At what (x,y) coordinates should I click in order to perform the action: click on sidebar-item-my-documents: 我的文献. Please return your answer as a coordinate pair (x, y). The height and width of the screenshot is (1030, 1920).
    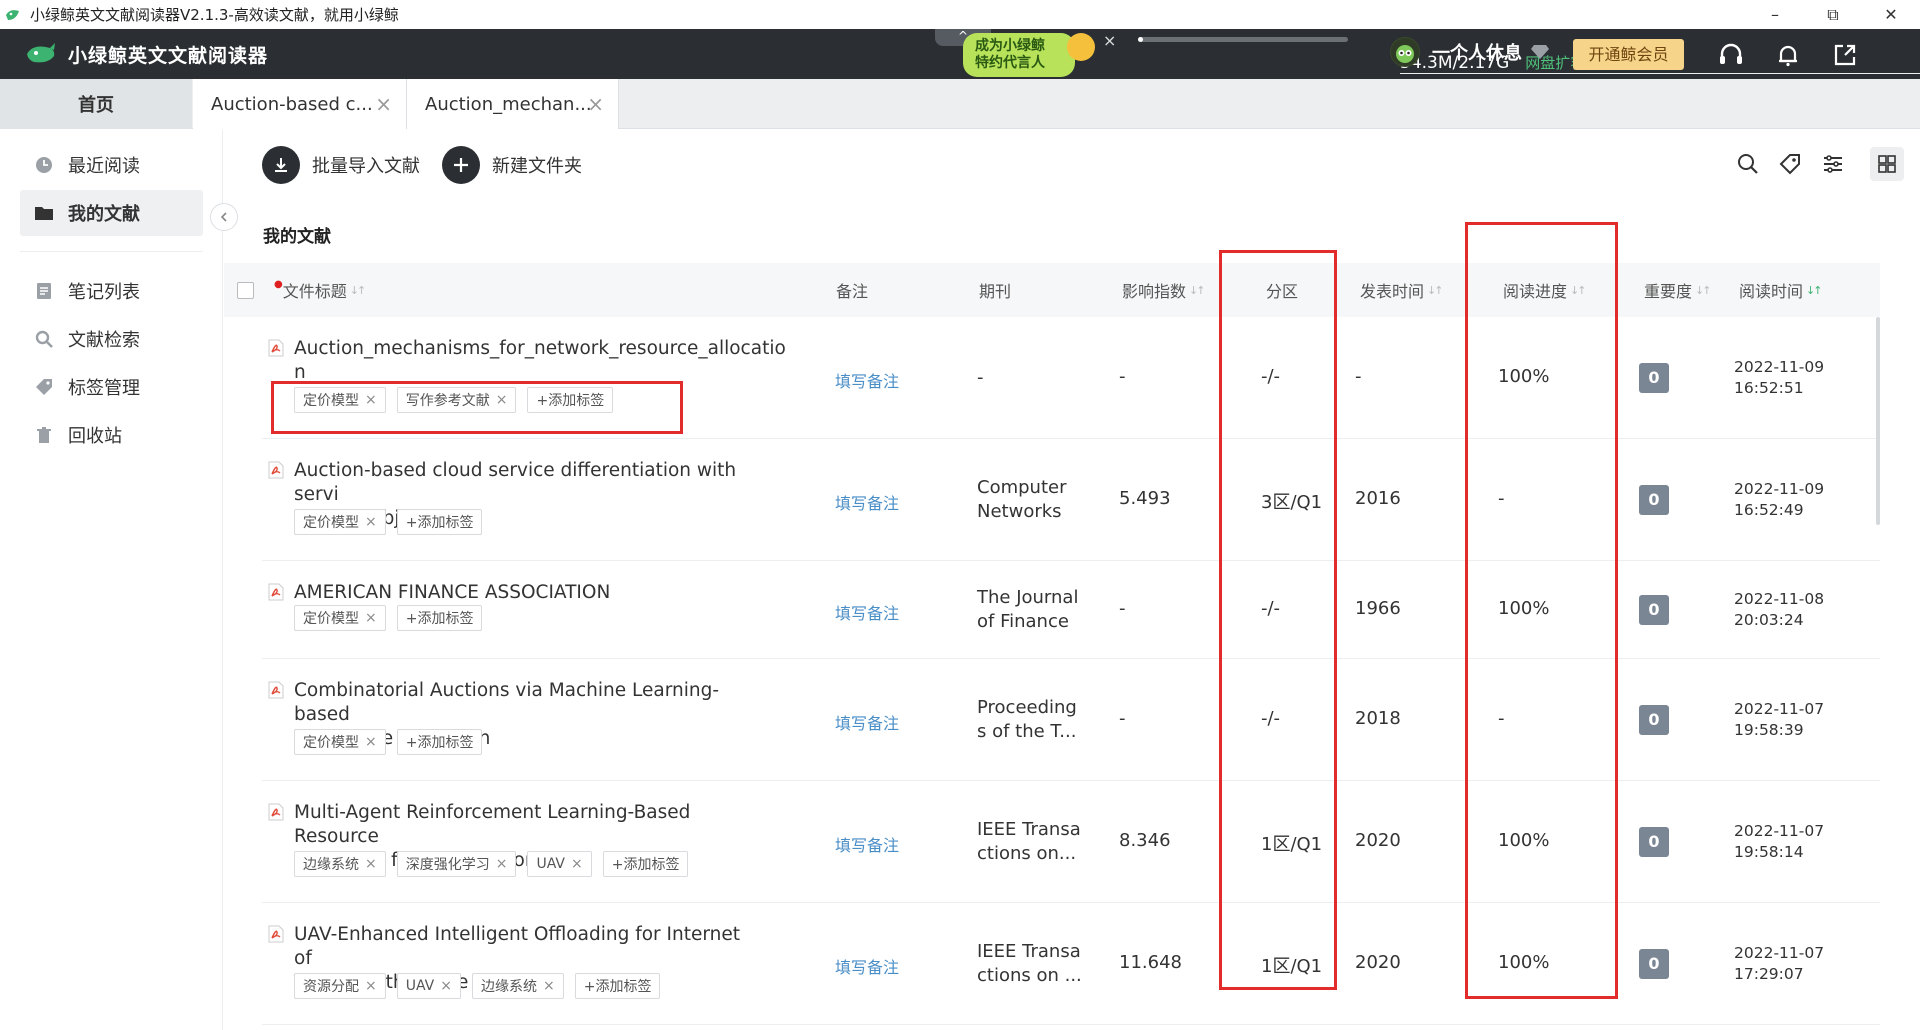
    Looking at the image, I should click on (111, 213).